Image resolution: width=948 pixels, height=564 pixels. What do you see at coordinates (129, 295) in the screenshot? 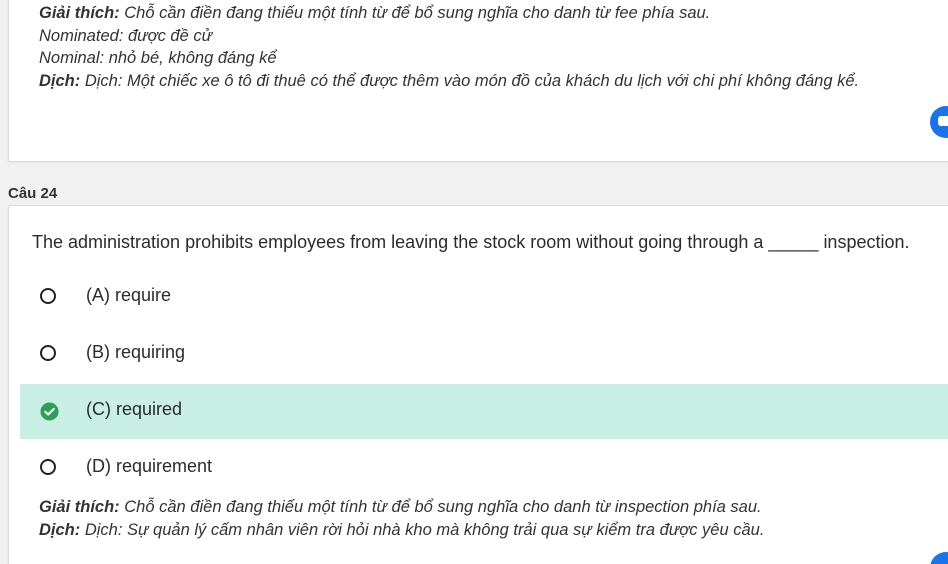
I see `option-label: (A) require` at bounding box center [129, 295].